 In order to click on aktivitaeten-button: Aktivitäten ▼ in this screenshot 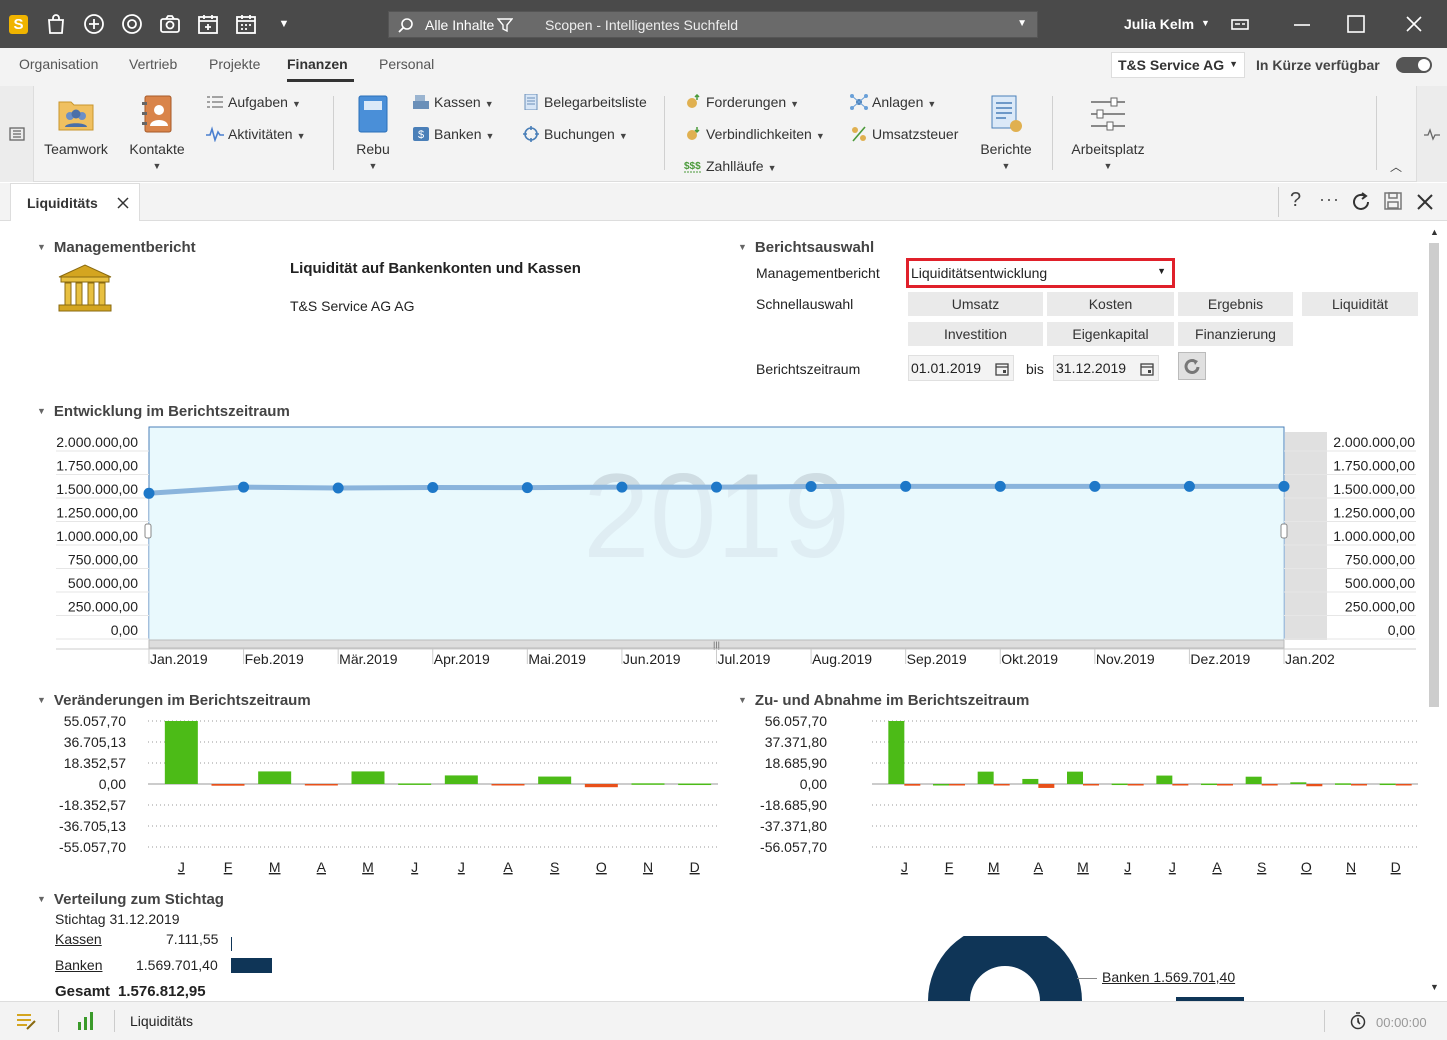, I will do `click(256, 134)`.